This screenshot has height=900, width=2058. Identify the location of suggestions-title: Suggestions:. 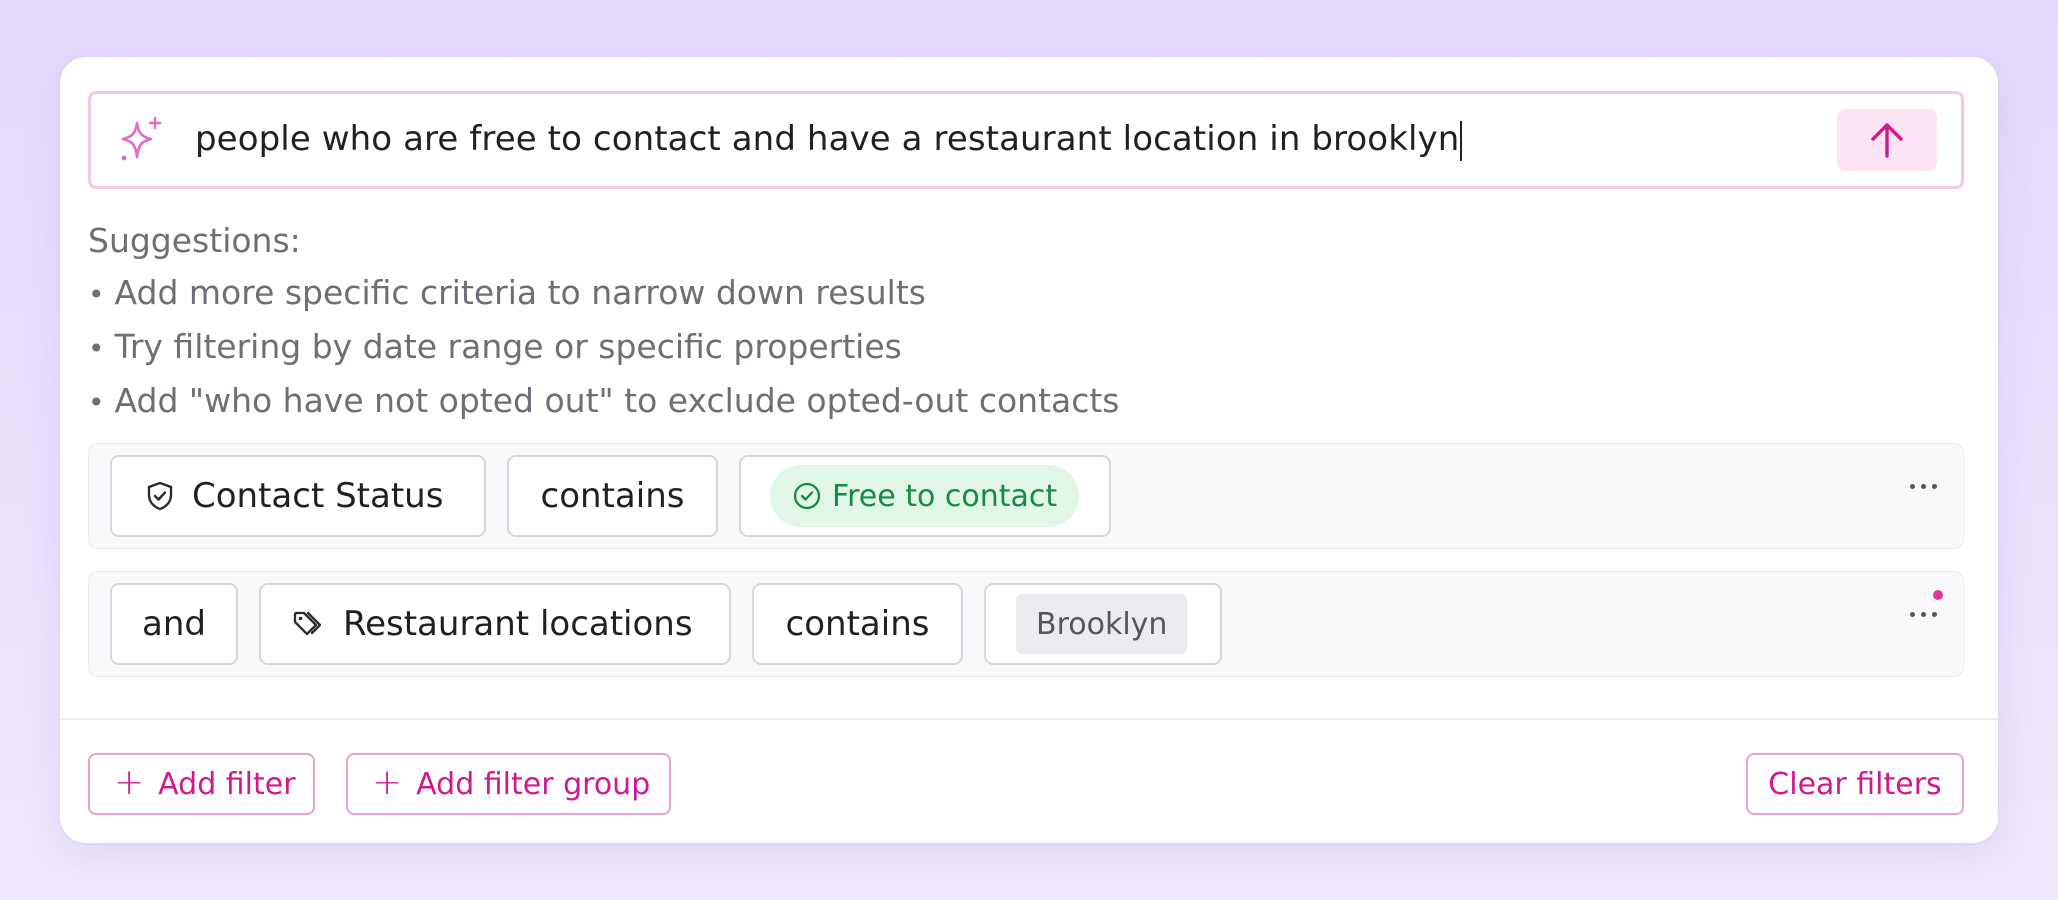
(194, 240).